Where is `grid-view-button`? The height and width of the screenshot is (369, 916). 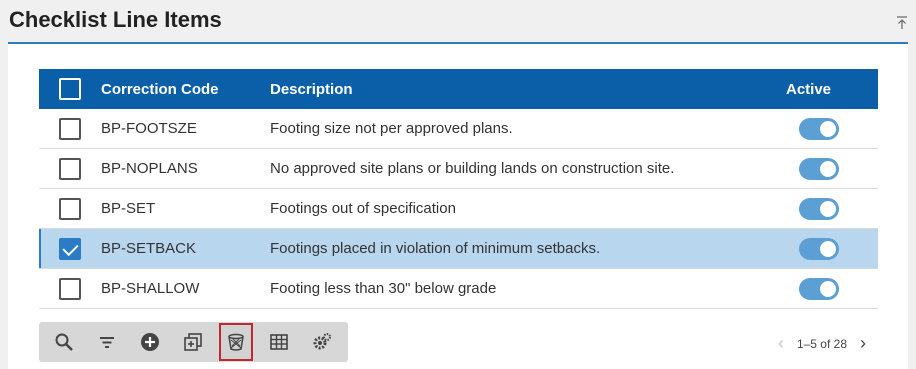
grid-view-button is located at coordinates (279, 342).